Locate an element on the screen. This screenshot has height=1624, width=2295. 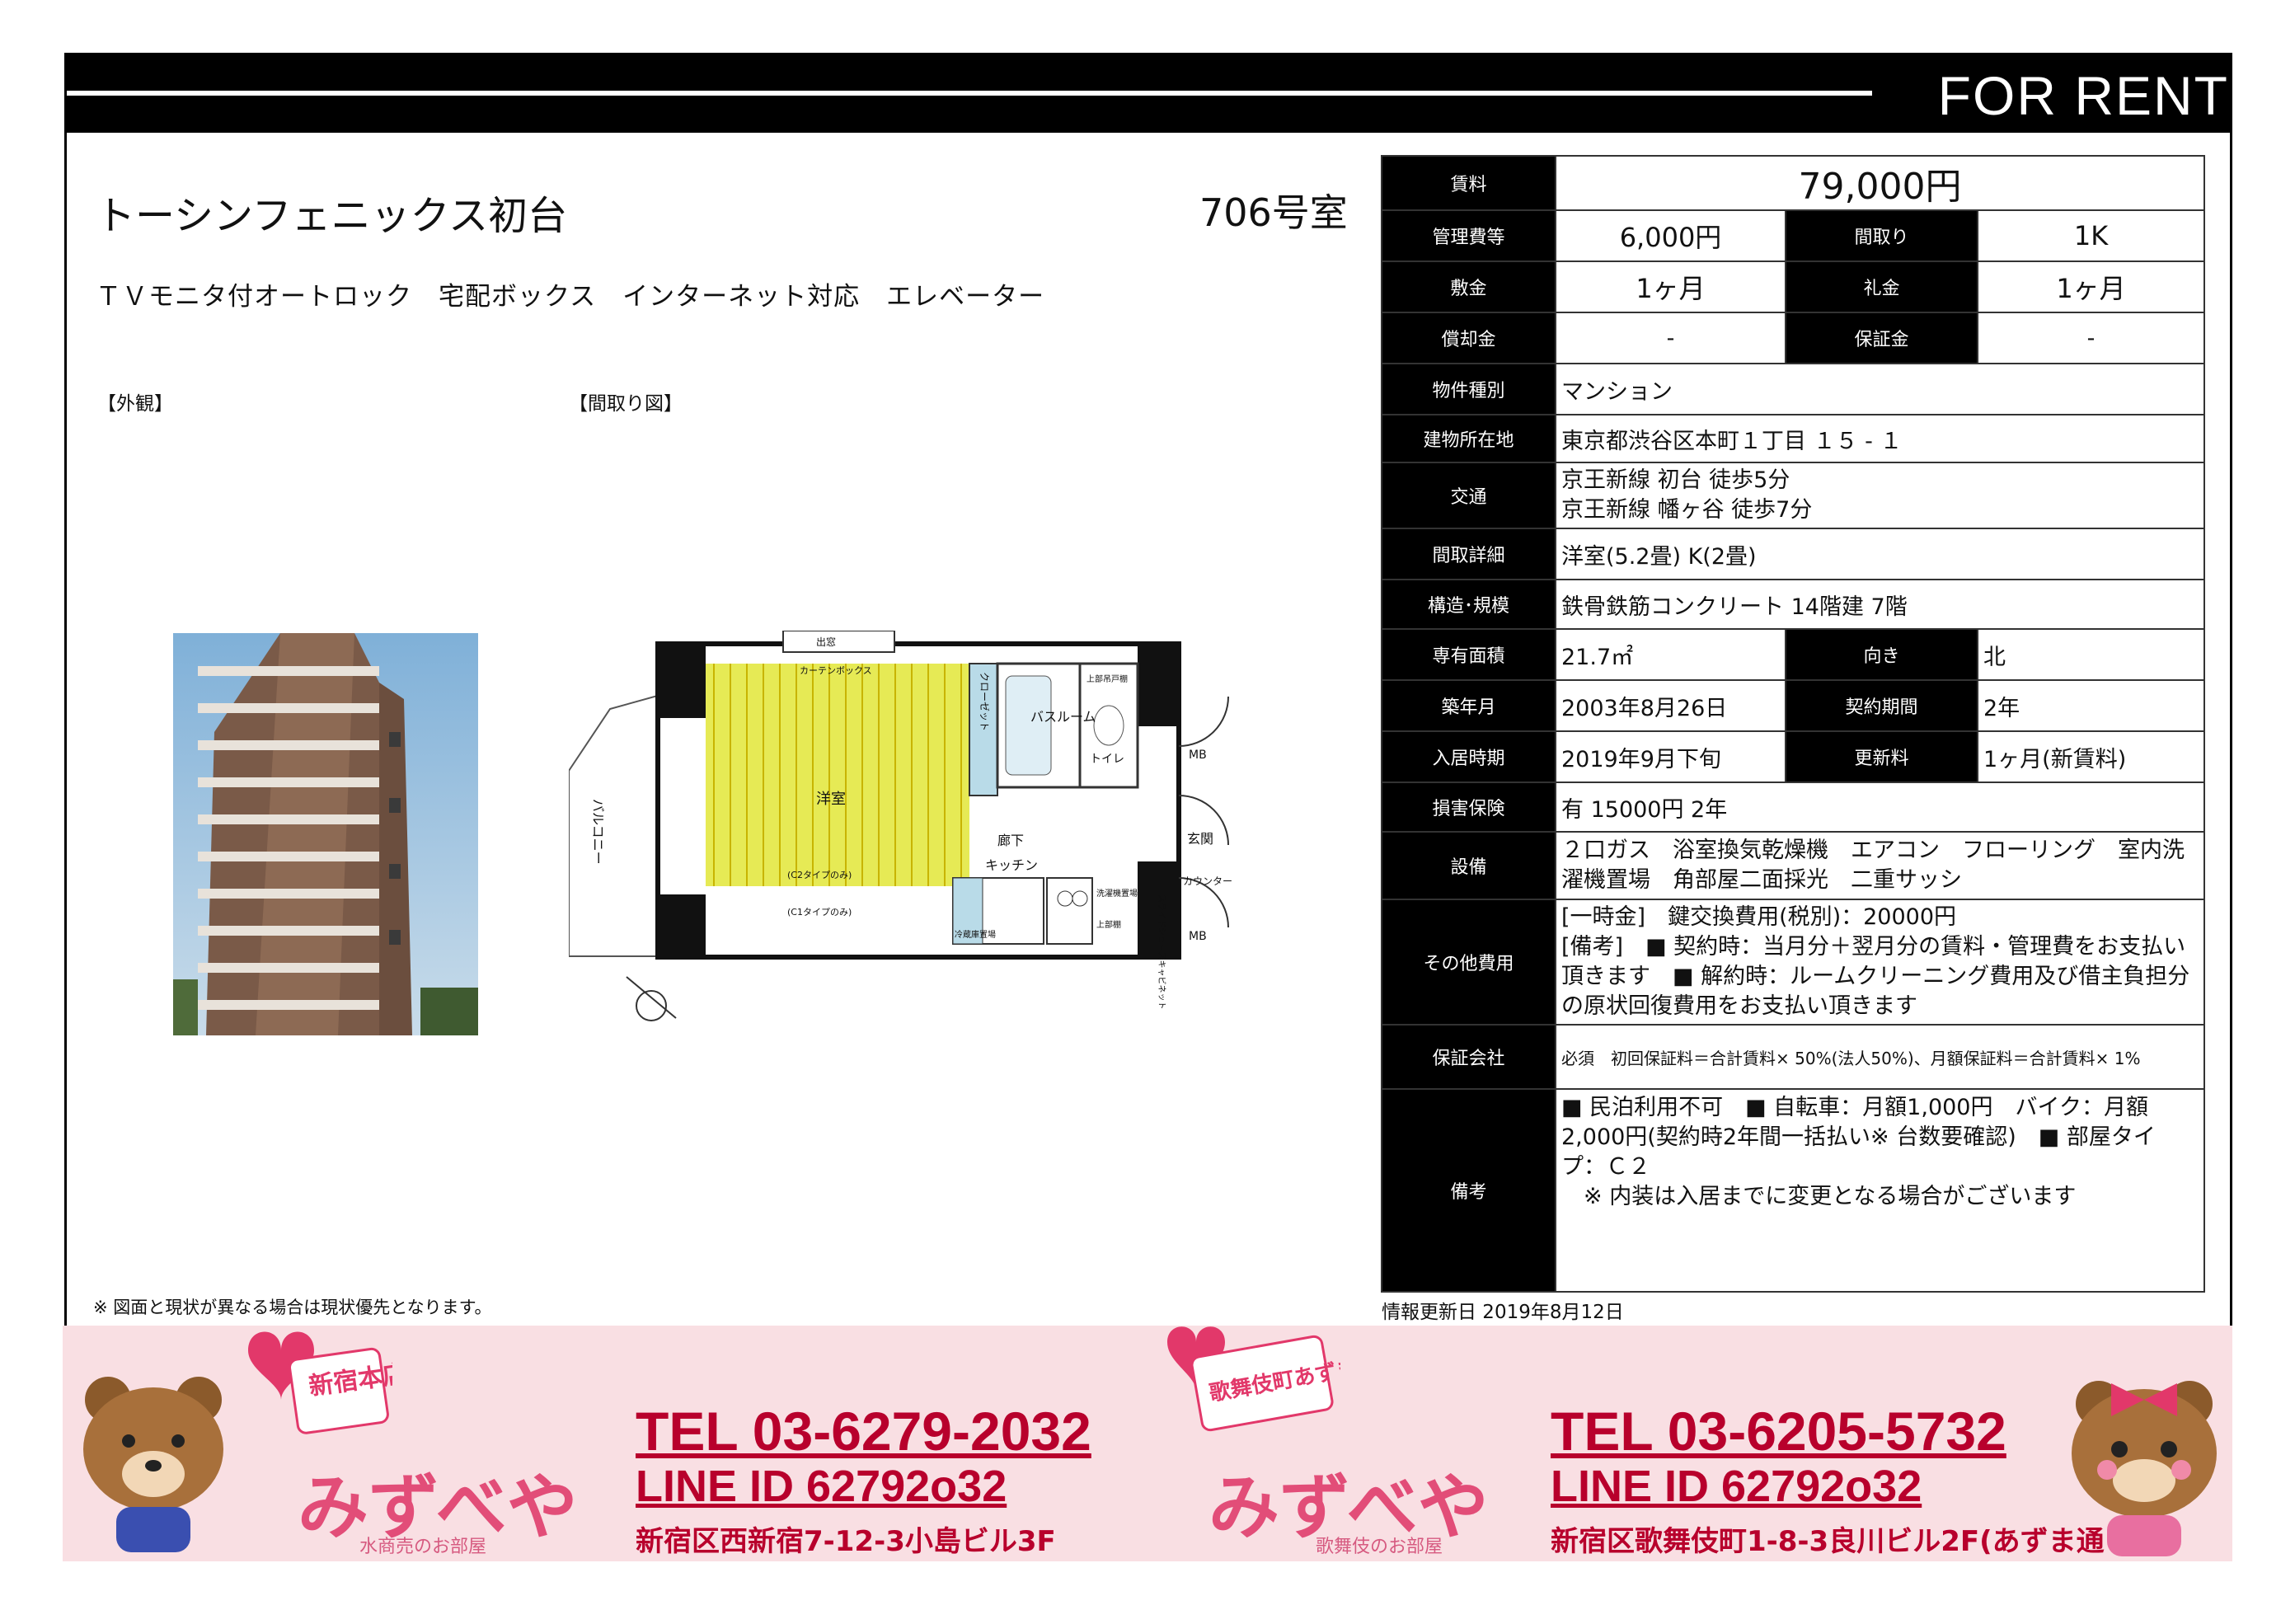
area-value: 21.7㎡ is located at coordinates (1670, 654).